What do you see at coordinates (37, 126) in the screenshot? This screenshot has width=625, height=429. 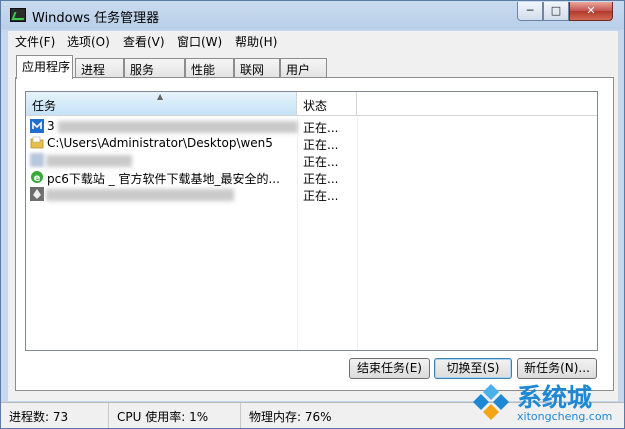 I see `app-blue-m-icon` at bounding box center [37, 126].